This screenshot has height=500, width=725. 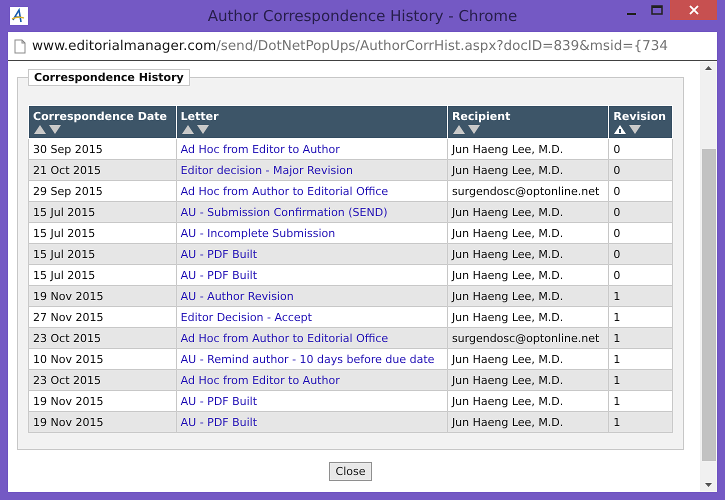 I want to click on app-logo-icon, so click(x=19, y=16).